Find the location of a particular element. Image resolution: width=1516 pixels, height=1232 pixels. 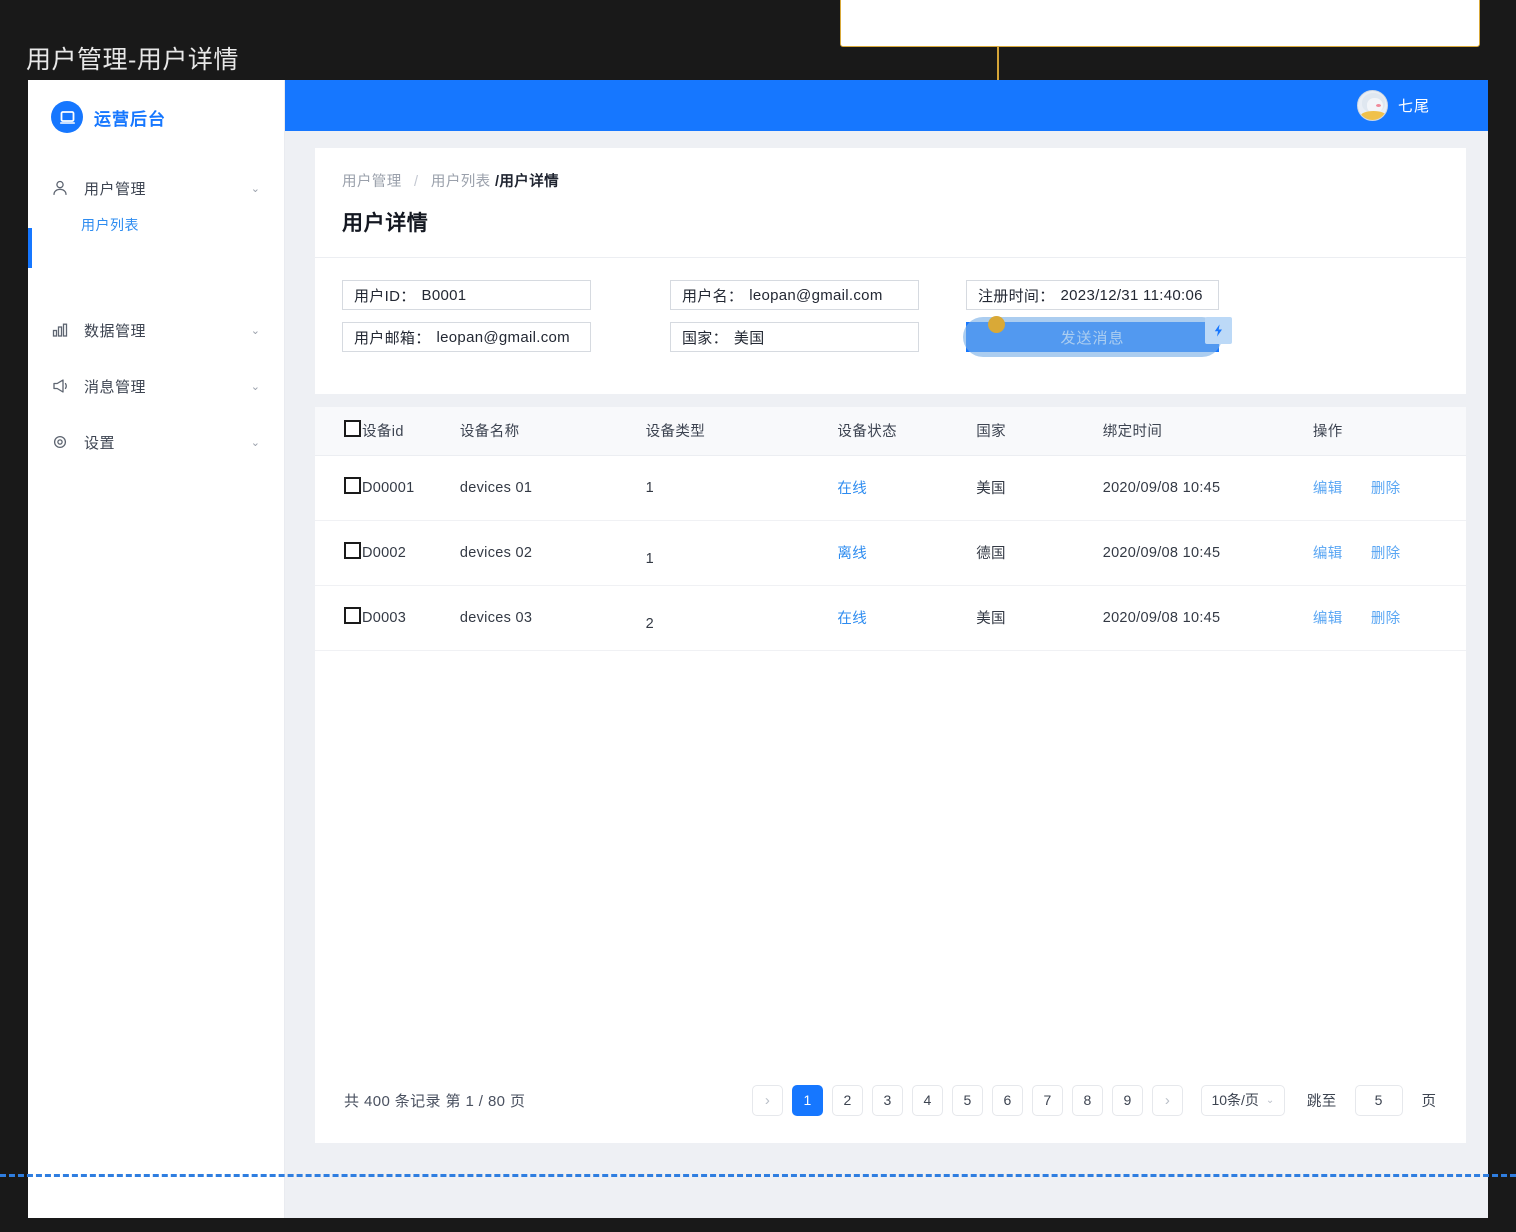

user-email-label: 用户邮箱： is located at coordinates (392, 338).